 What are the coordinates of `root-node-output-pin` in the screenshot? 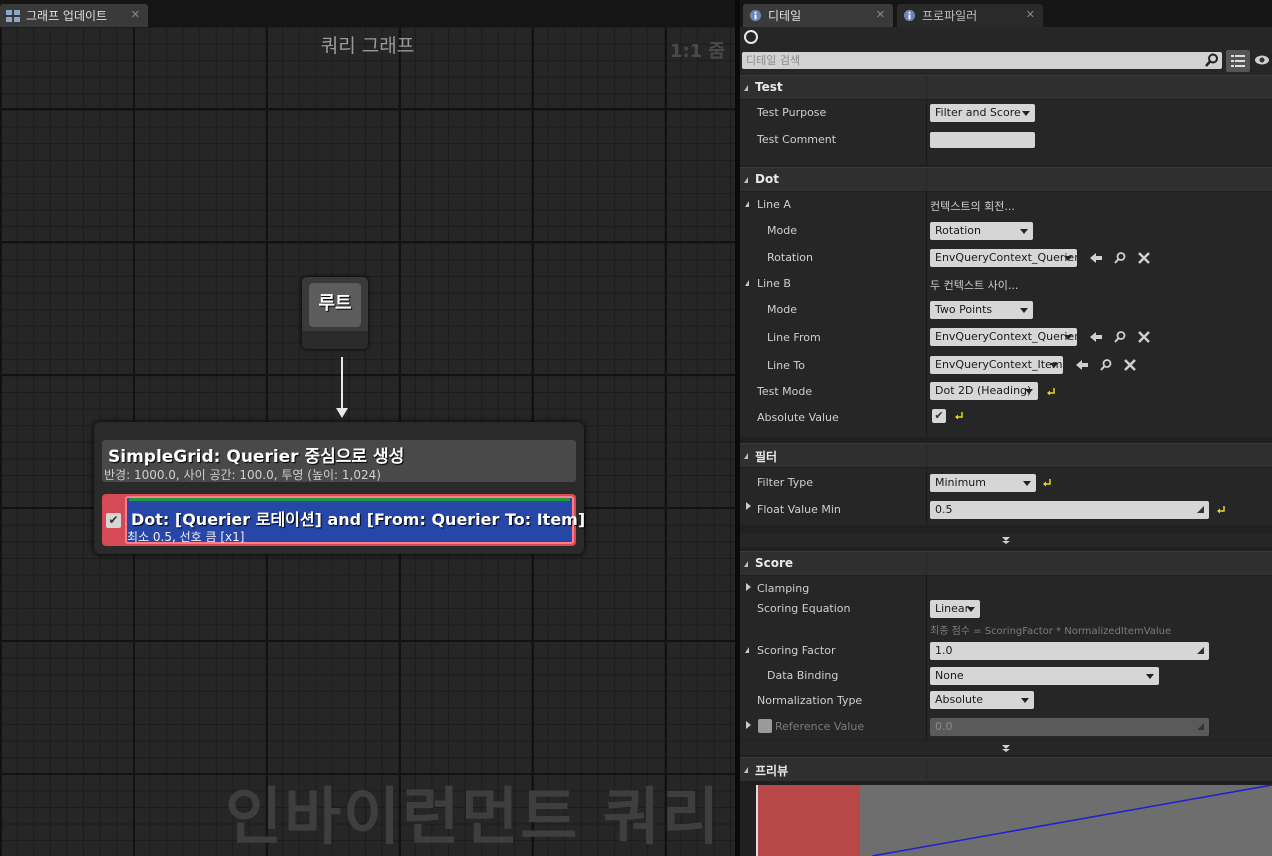 It's located at (335, 340).